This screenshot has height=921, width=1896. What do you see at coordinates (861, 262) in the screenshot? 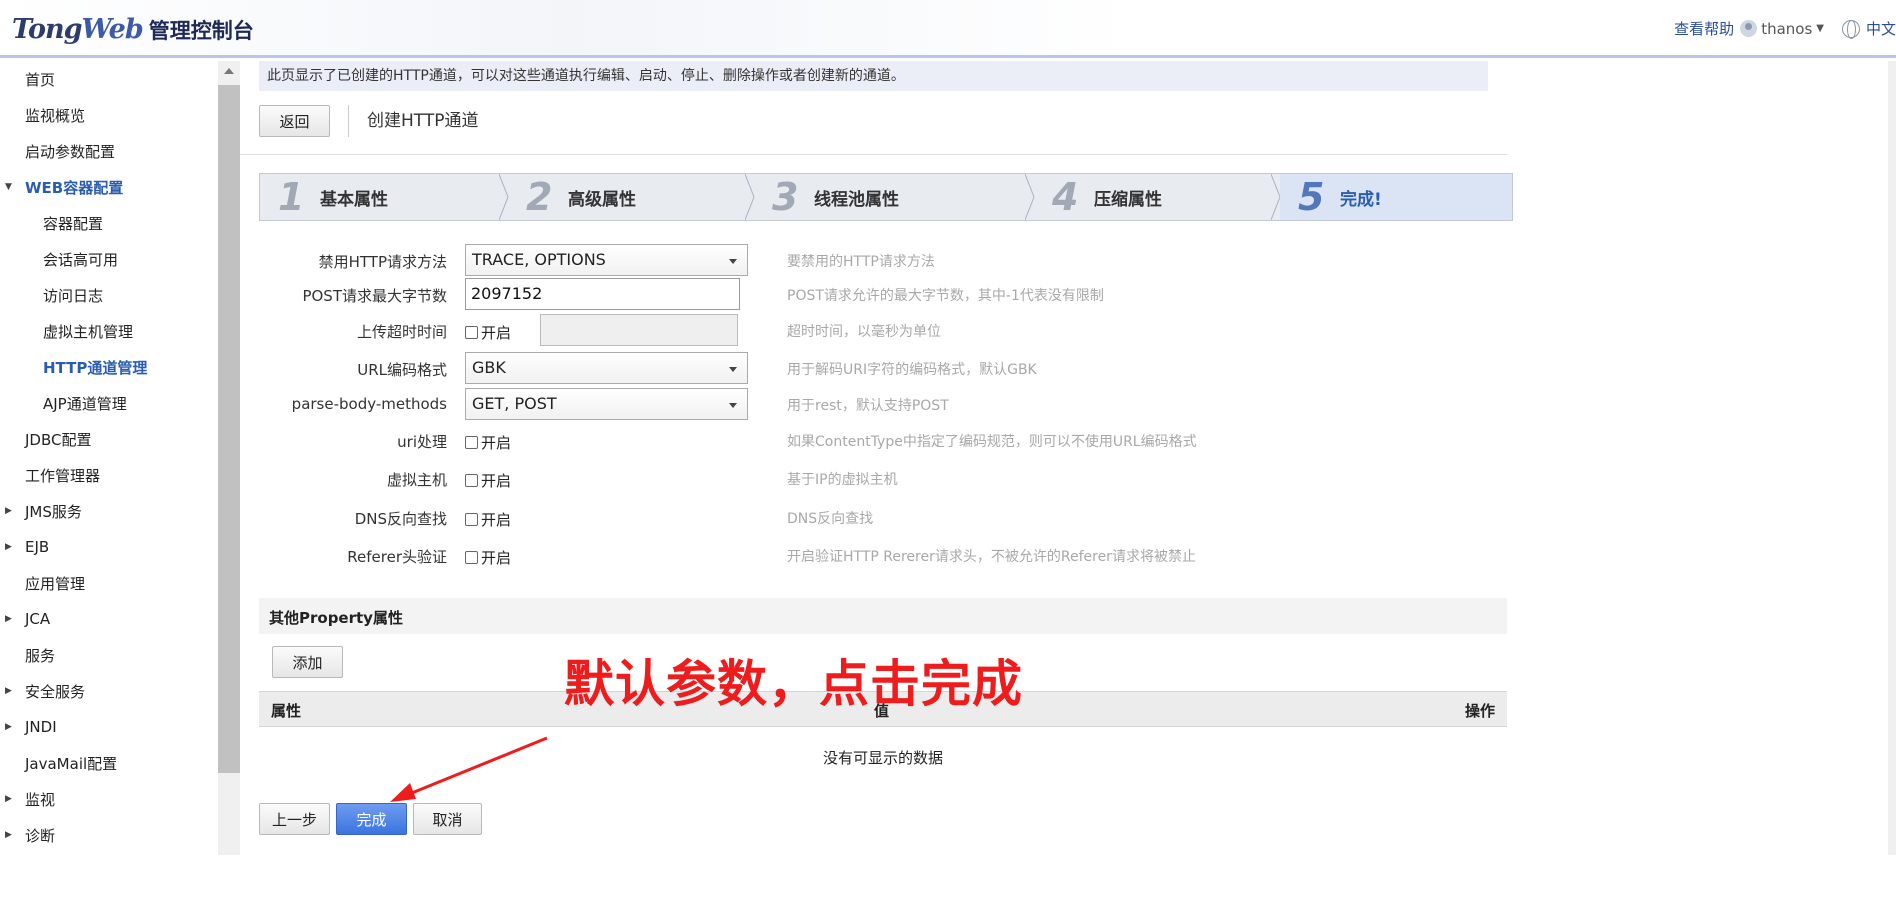
I see `field-hint: 要禁用的HTTP请求方法` at bounding box center [861, 262].